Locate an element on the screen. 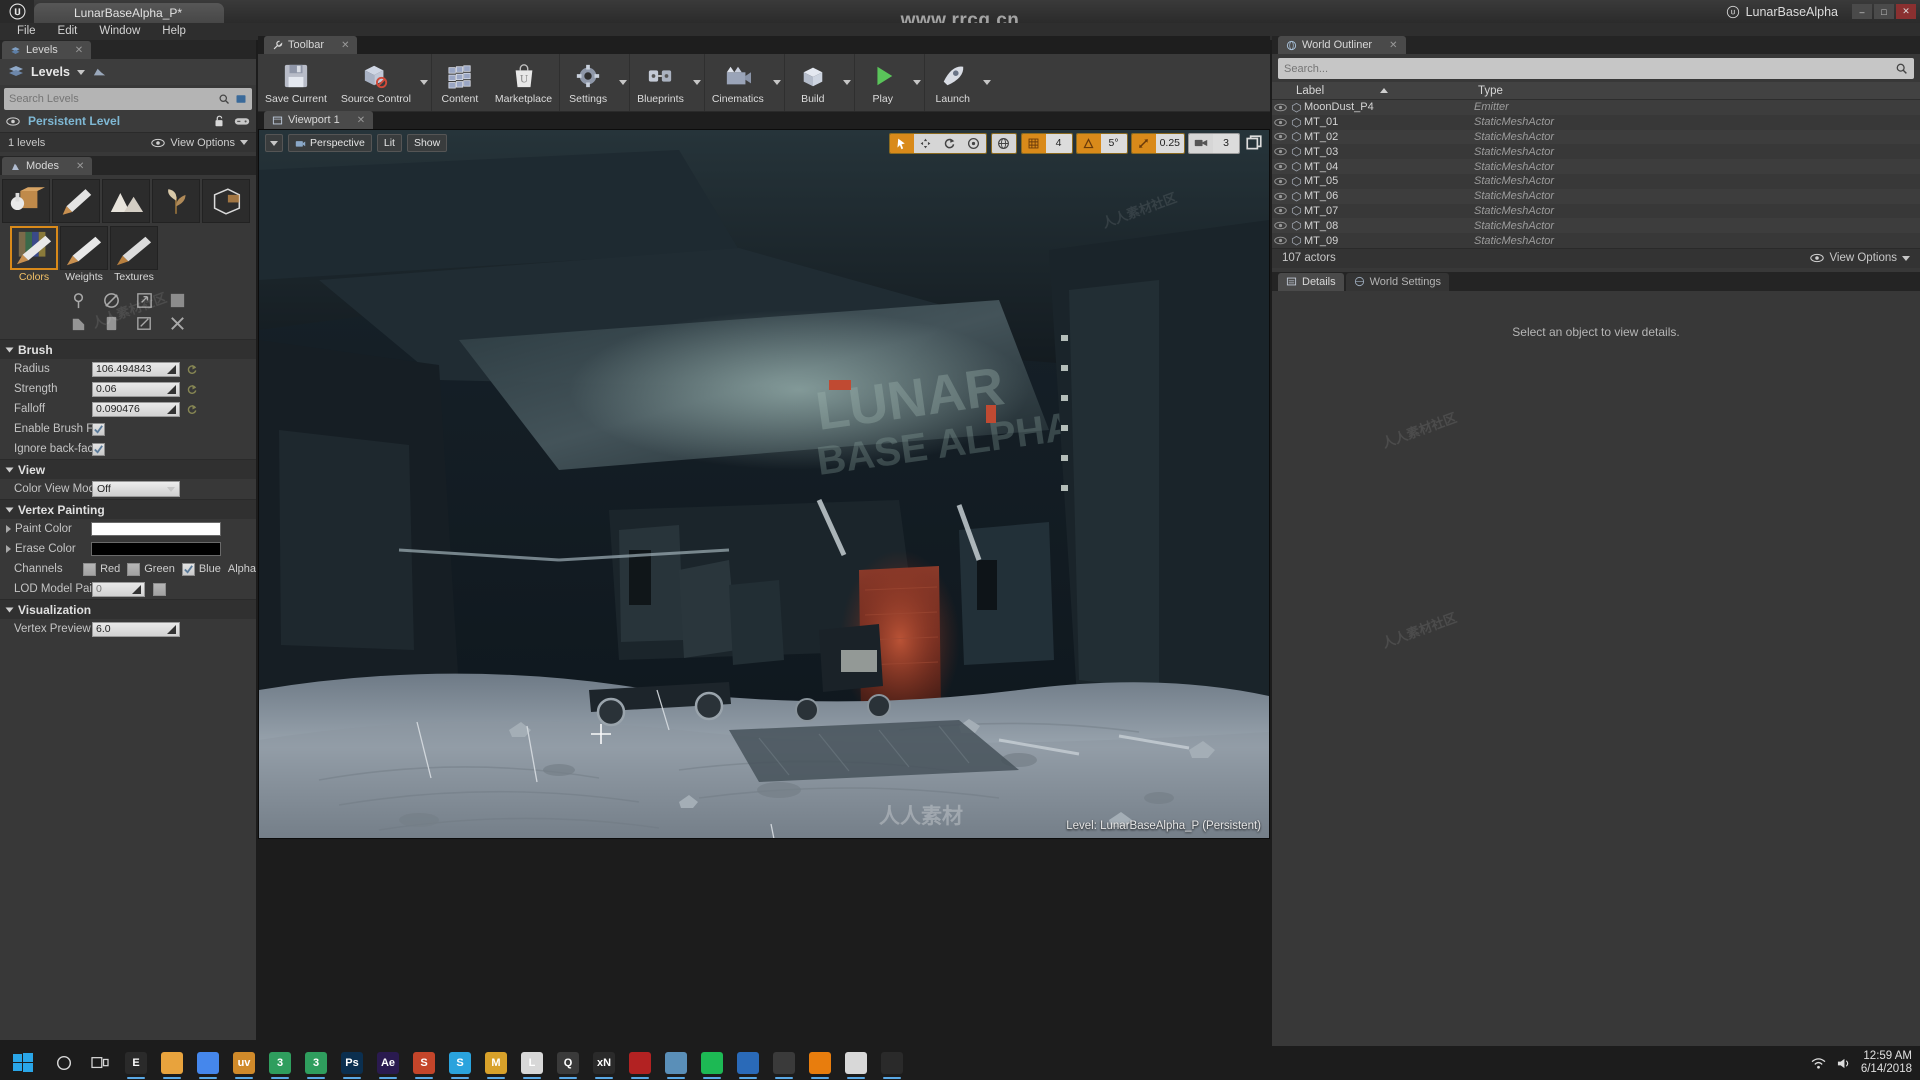 This screenshot has width=1920, height=1080. zbrush-icon is located at coordinates (640, 1063).